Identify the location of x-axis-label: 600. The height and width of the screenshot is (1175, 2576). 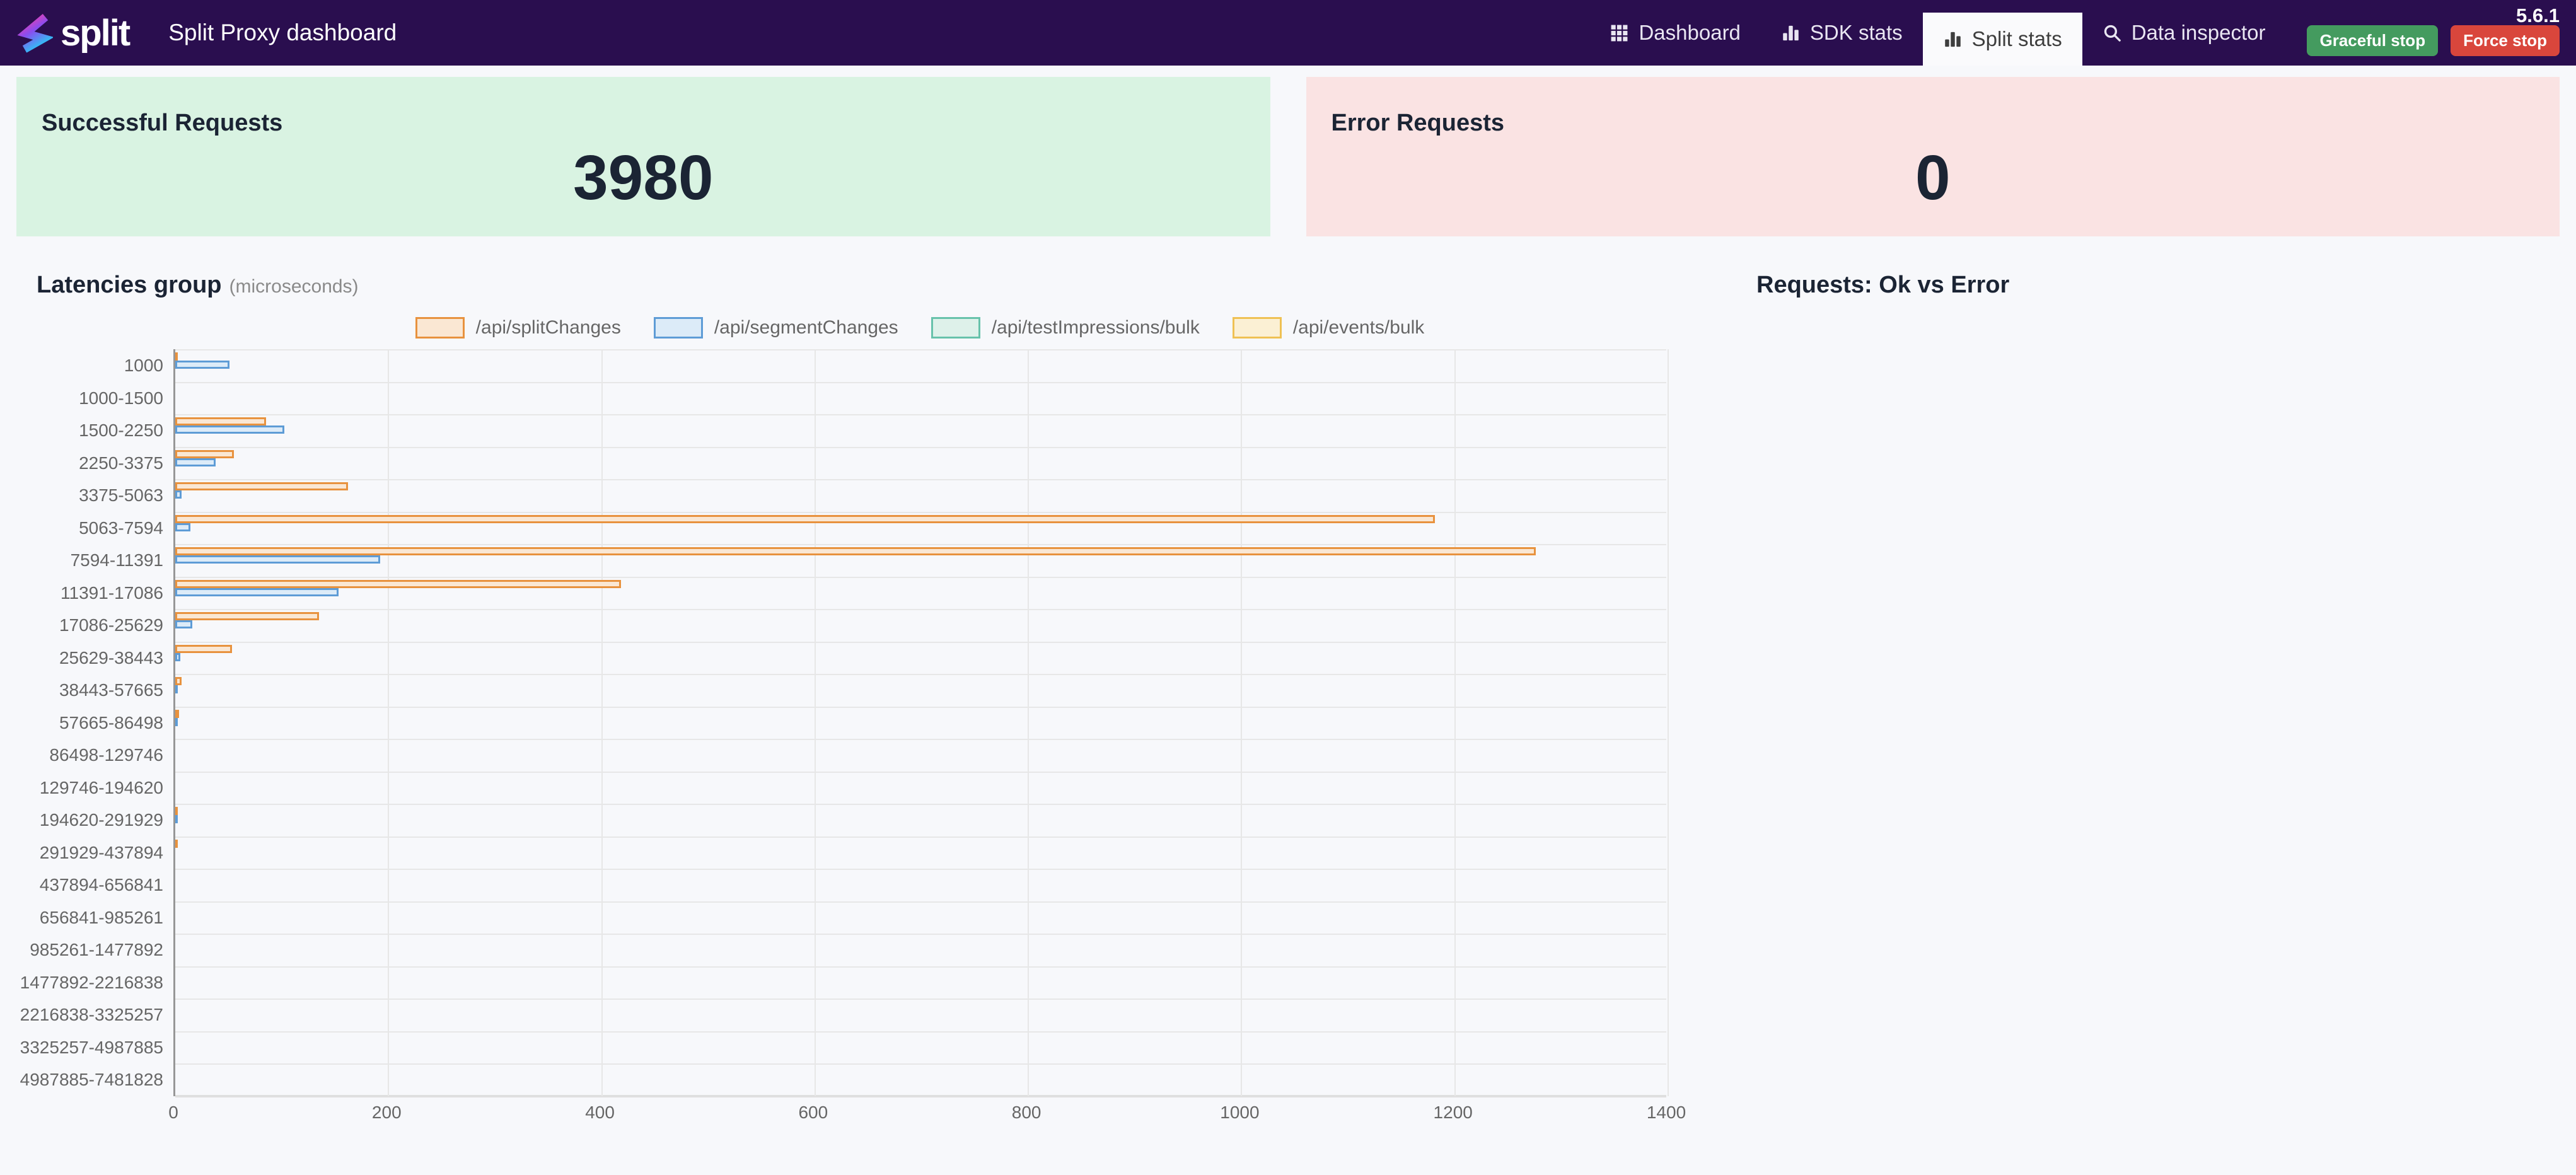
(813, 1113).